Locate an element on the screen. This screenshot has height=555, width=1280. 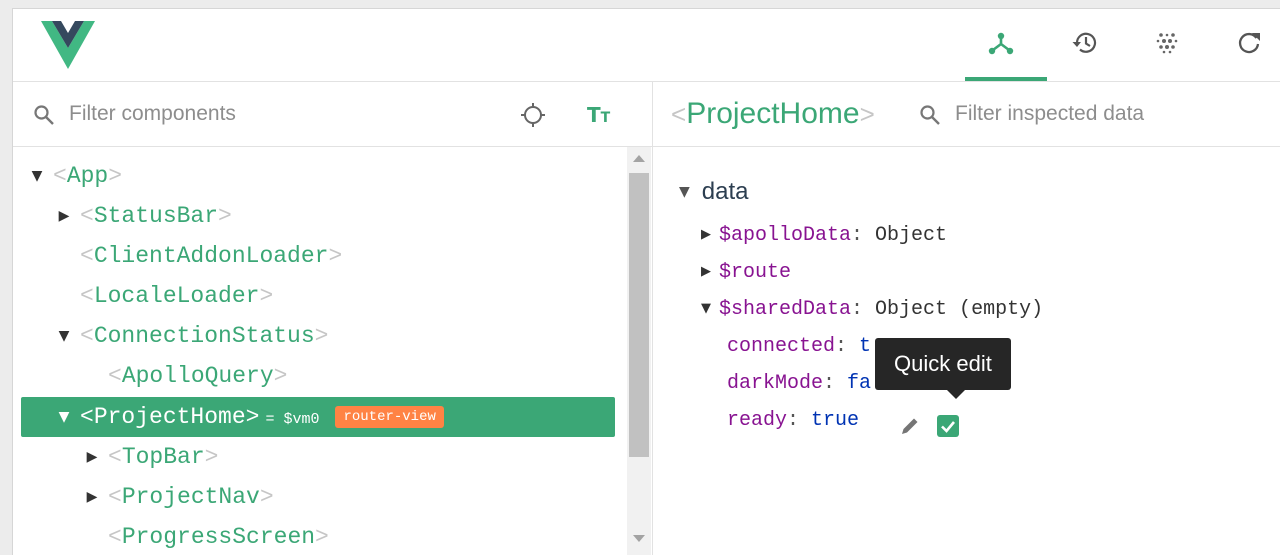
select-component-target-icon is located at coordinates (533, 115).